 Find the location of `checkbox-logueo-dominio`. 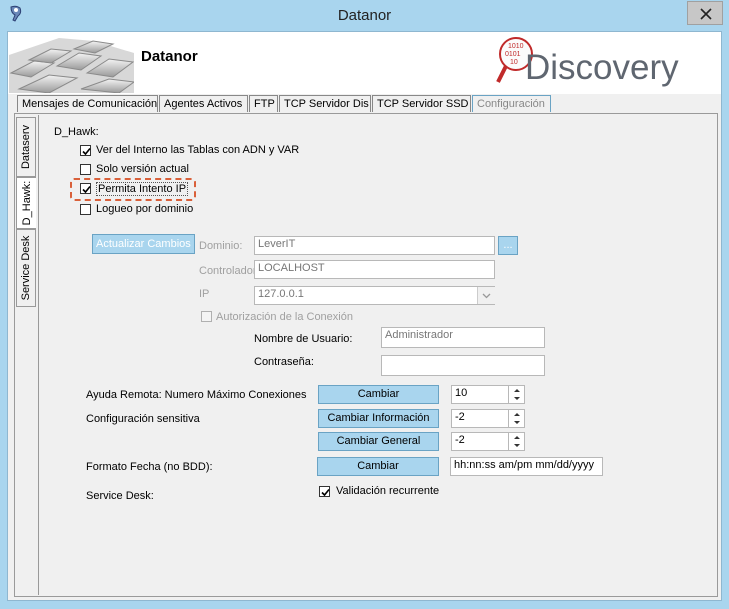

checkbox-logueo-dominio is located at coordinates (85, 209).